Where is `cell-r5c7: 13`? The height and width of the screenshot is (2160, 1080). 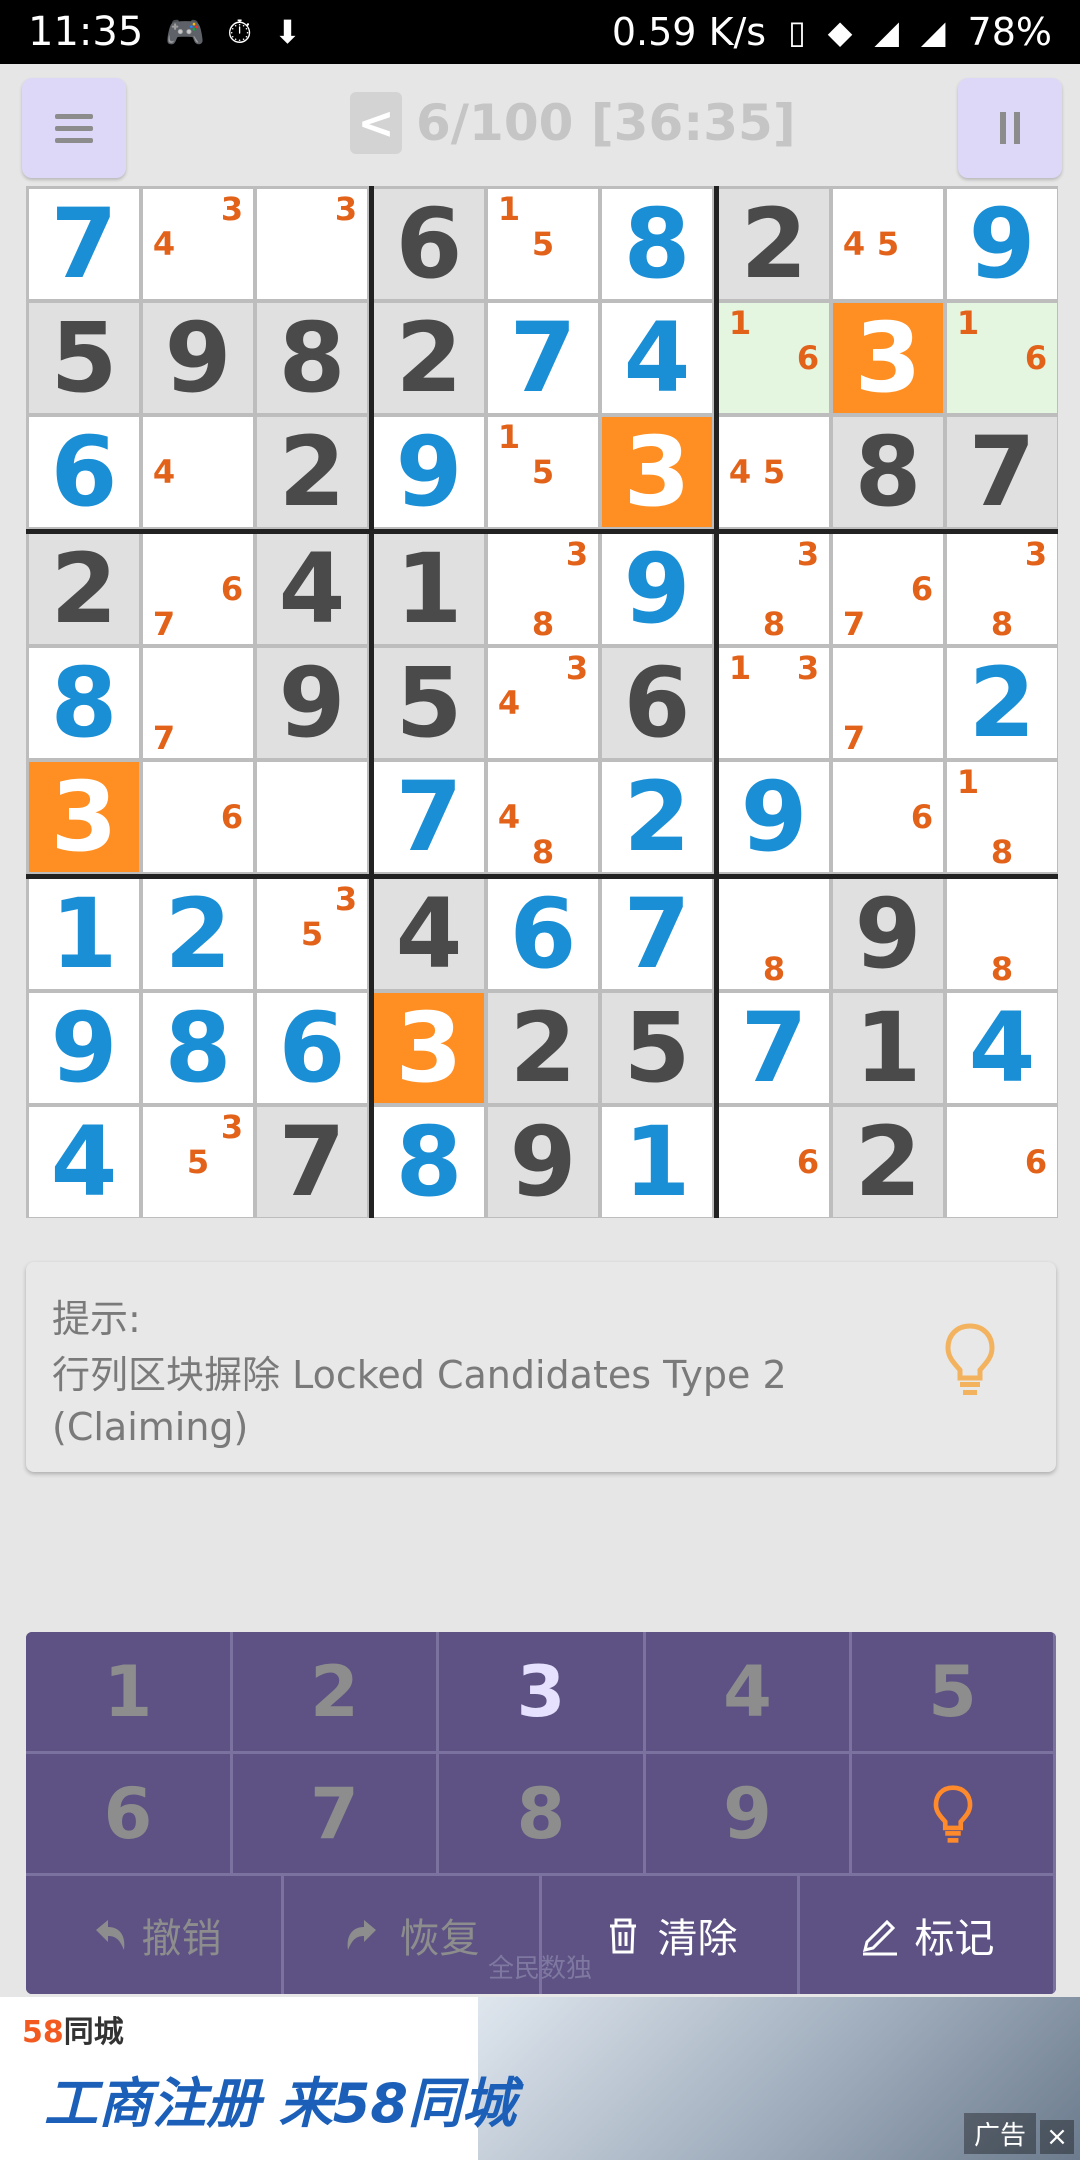
cell-r5c7: 13 is located at coordinates (774, 703).